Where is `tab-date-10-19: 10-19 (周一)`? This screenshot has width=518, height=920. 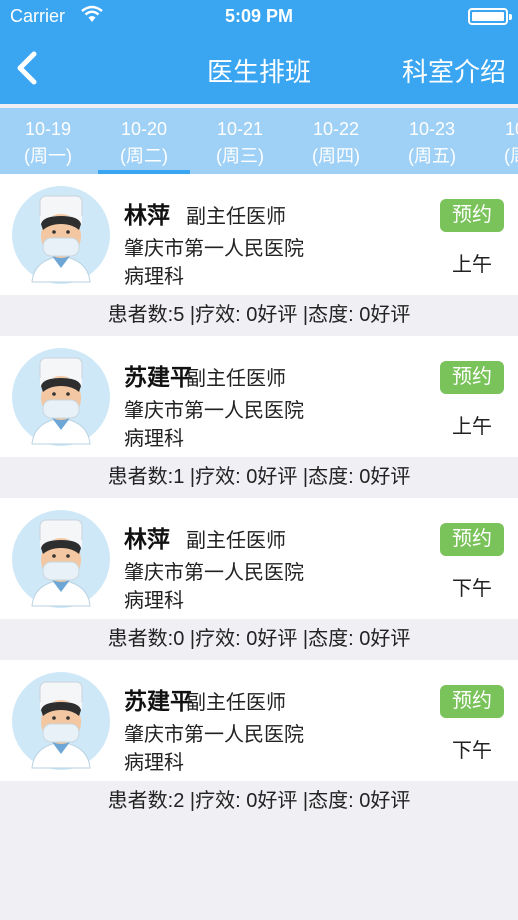
tab-date-10-19: 10-19 (周一) is located at coordinates (48, 141).